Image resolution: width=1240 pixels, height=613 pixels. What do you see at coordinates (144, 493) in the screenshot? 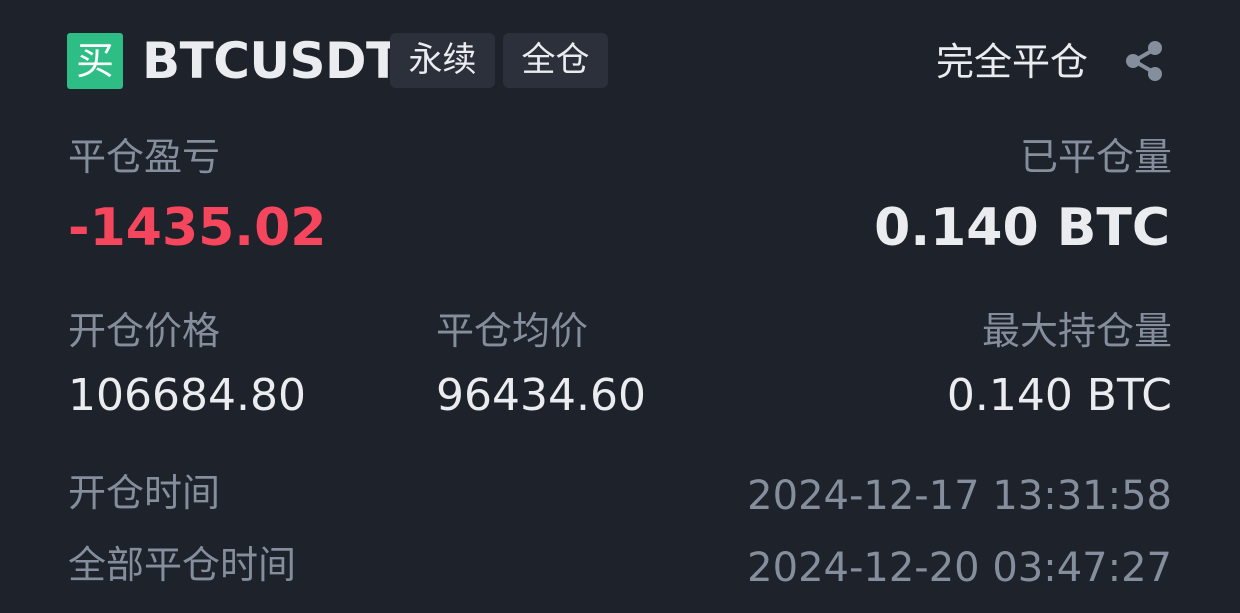
I see `open-time-label: 开仓时间` at bounding box center [144, 493].